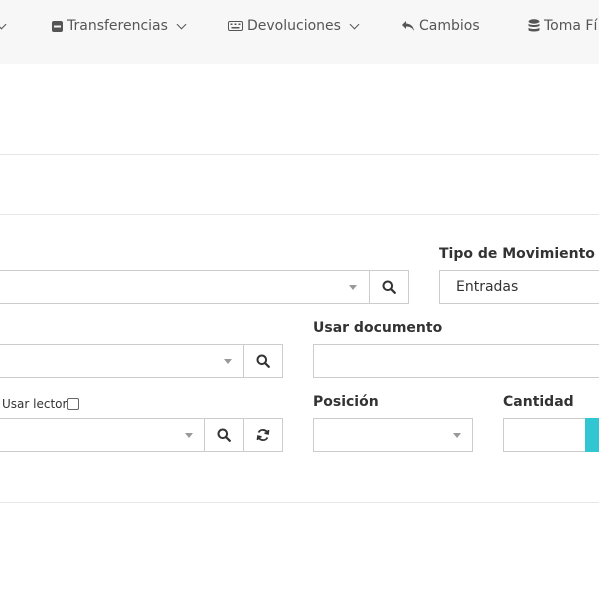  What do you see at coordinates (571, 26) in the screenshot?
I see `nav-item-label: Toma Fí` at bounding box center [571, 26].